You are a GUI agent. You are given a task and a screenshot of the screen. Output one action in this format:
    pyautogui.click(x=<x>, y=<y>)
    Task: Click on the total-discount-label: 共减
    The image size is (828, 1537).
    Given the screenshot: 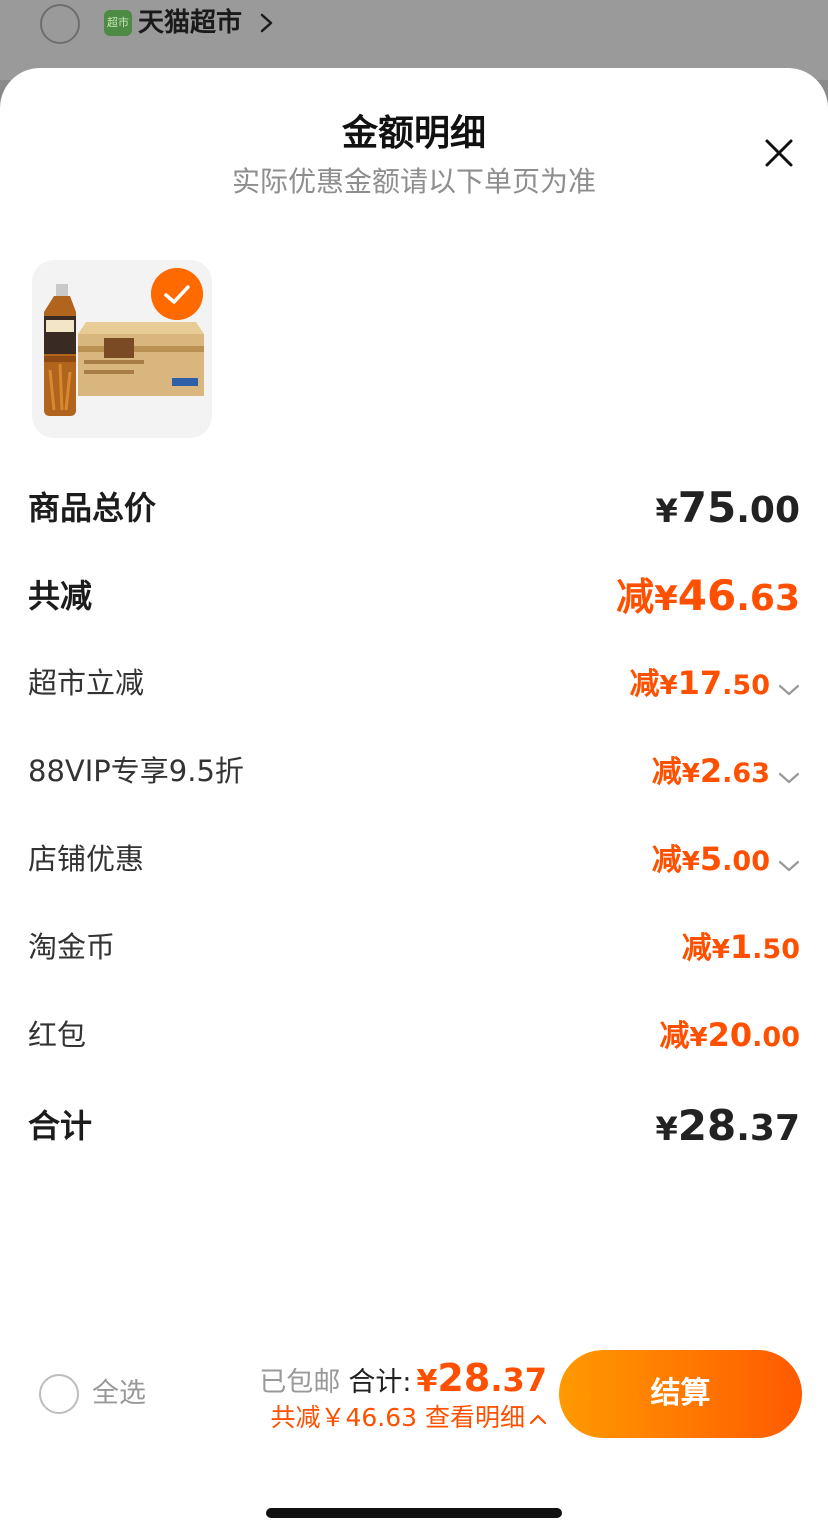 What is the action you would take?
    pyautogui.click(x=60, y=596)
    